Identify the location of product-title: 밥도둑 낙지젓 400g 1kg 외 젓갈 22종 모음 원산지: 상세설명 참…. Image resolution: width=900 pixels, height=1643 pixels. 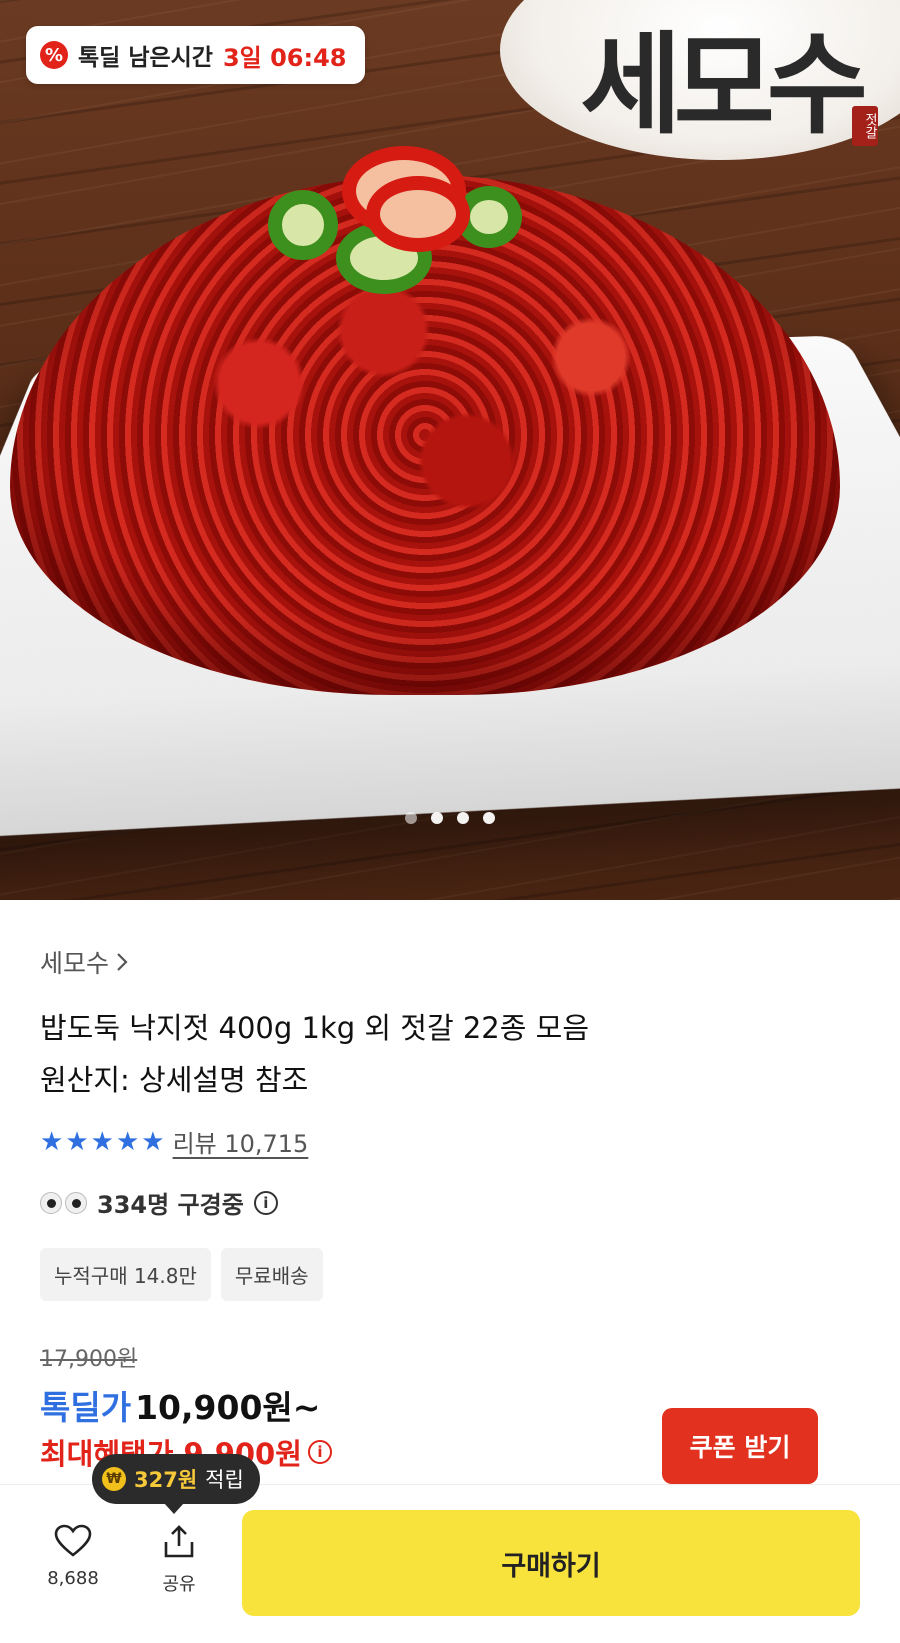
(450, 1054).